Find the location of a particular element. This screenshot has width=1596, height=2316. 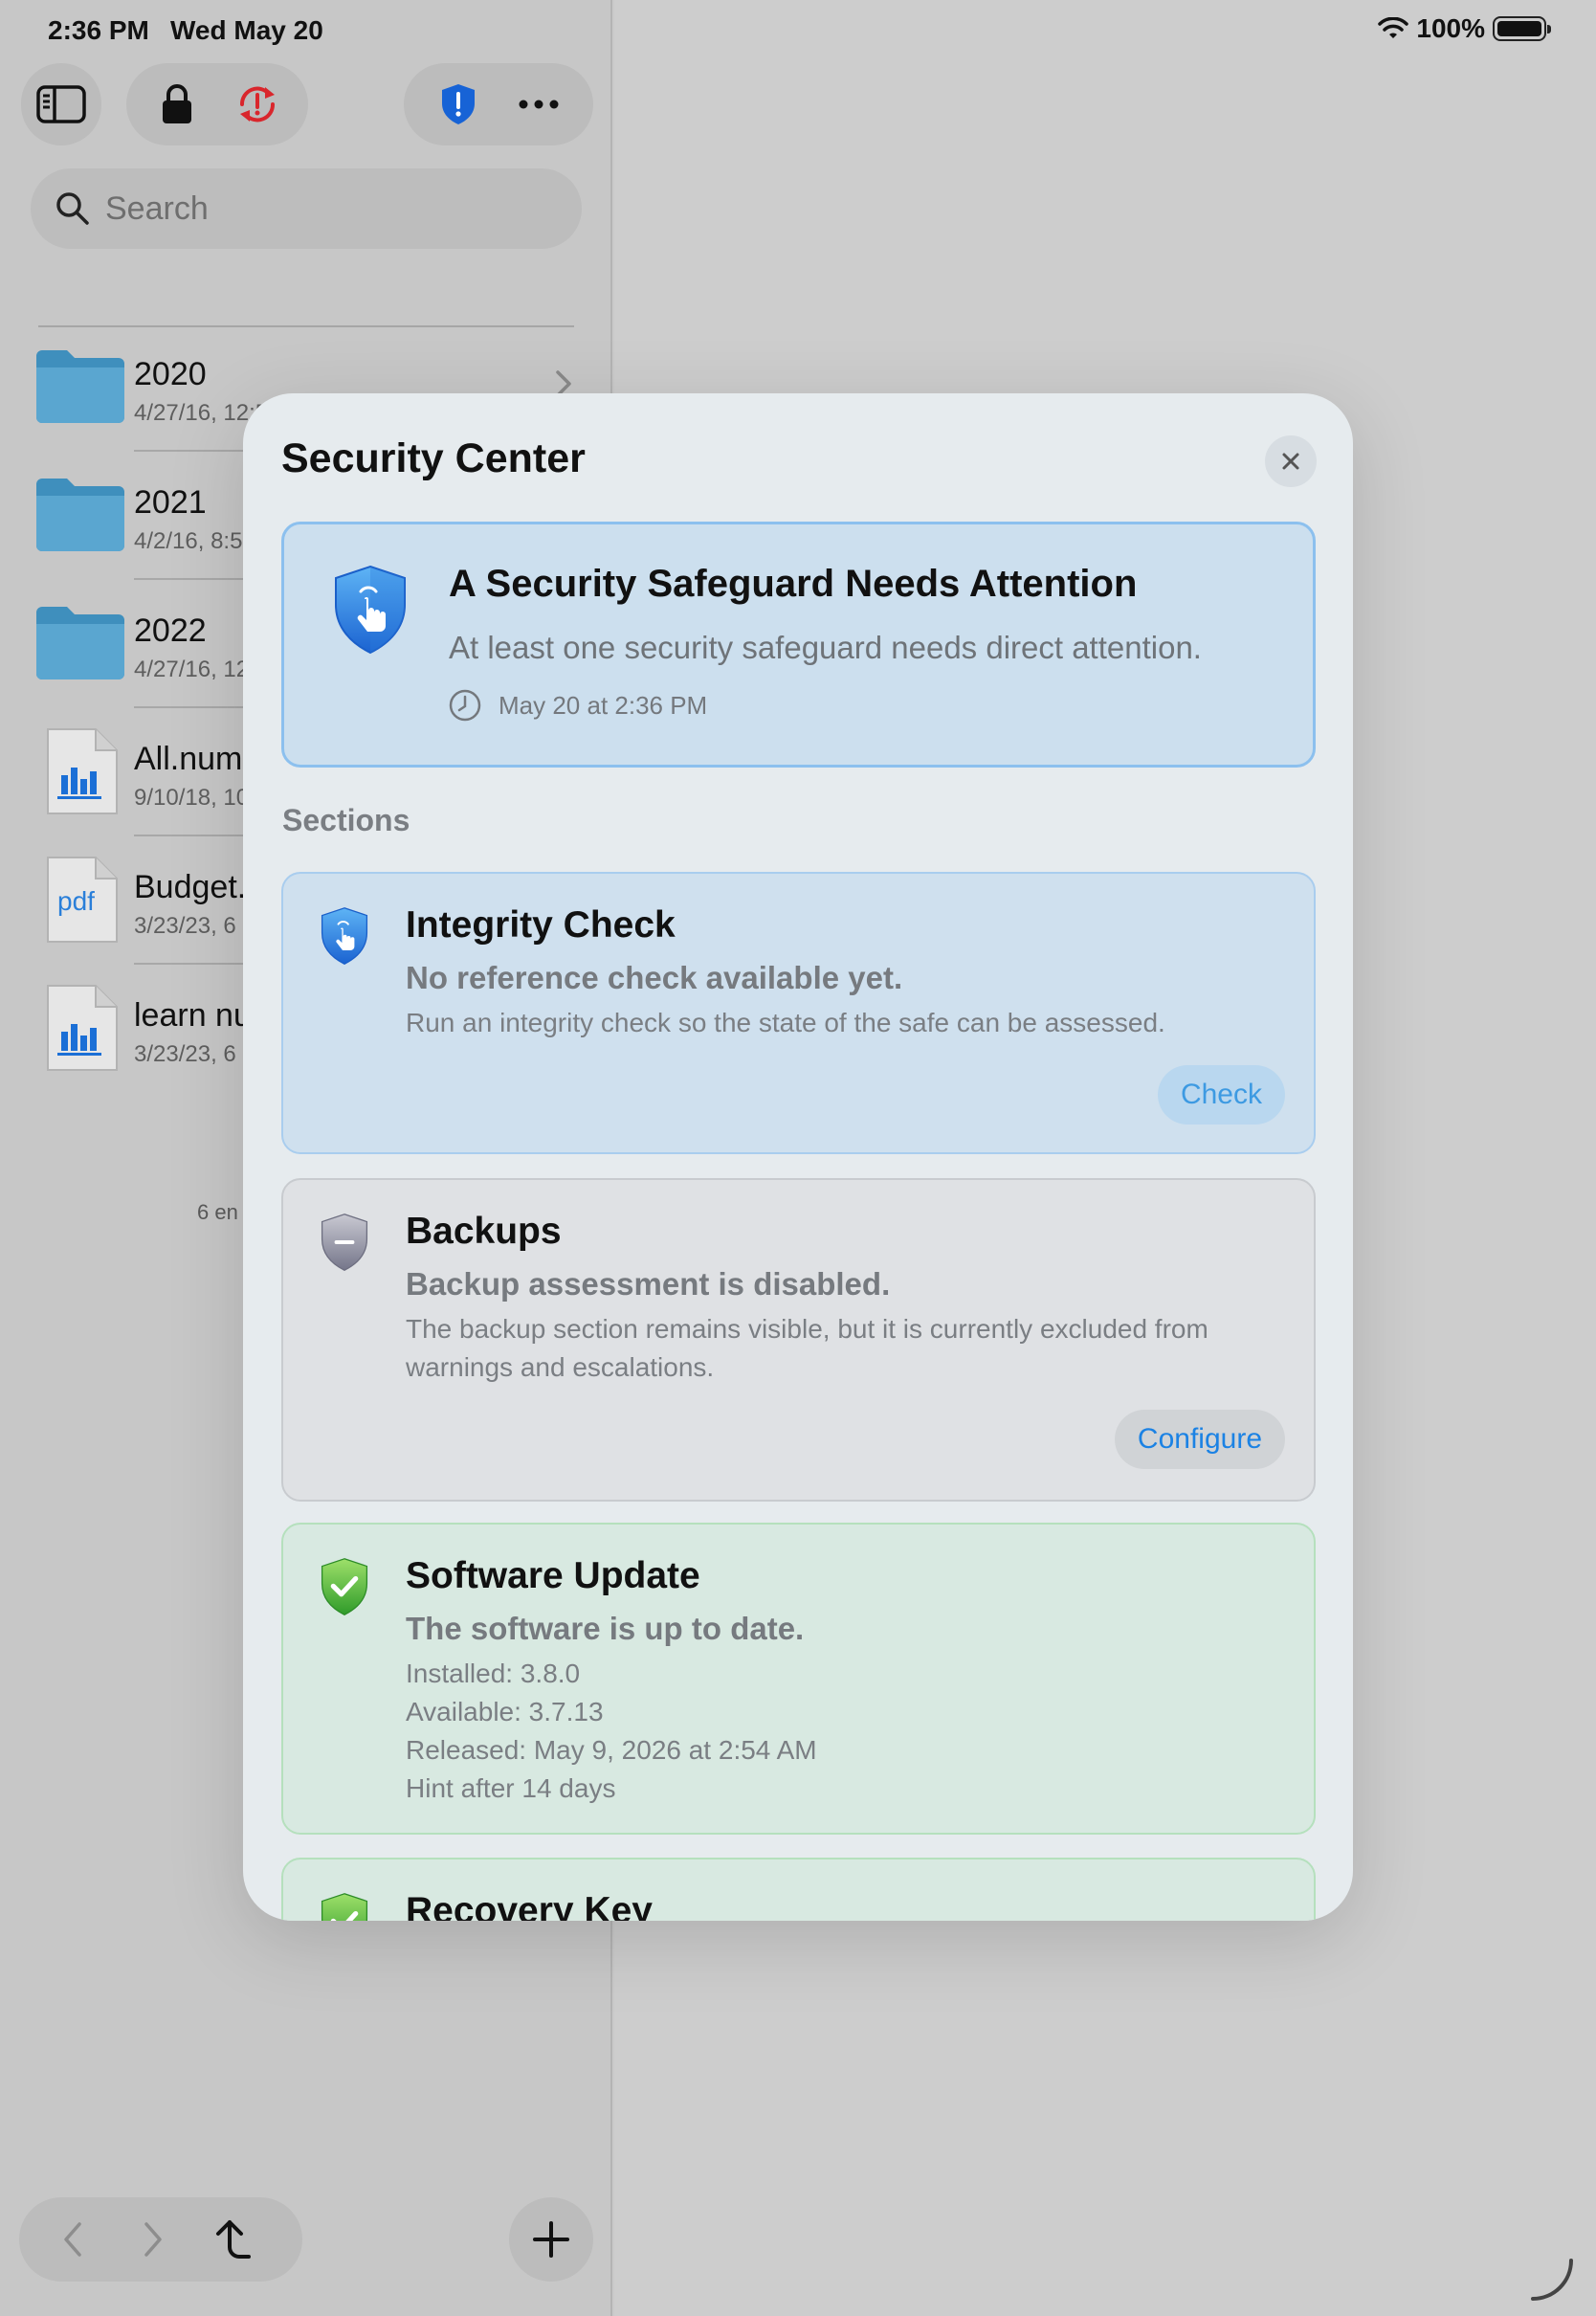

section-status: Backup assessment is disabled. is located at coordinates (649, 1284).